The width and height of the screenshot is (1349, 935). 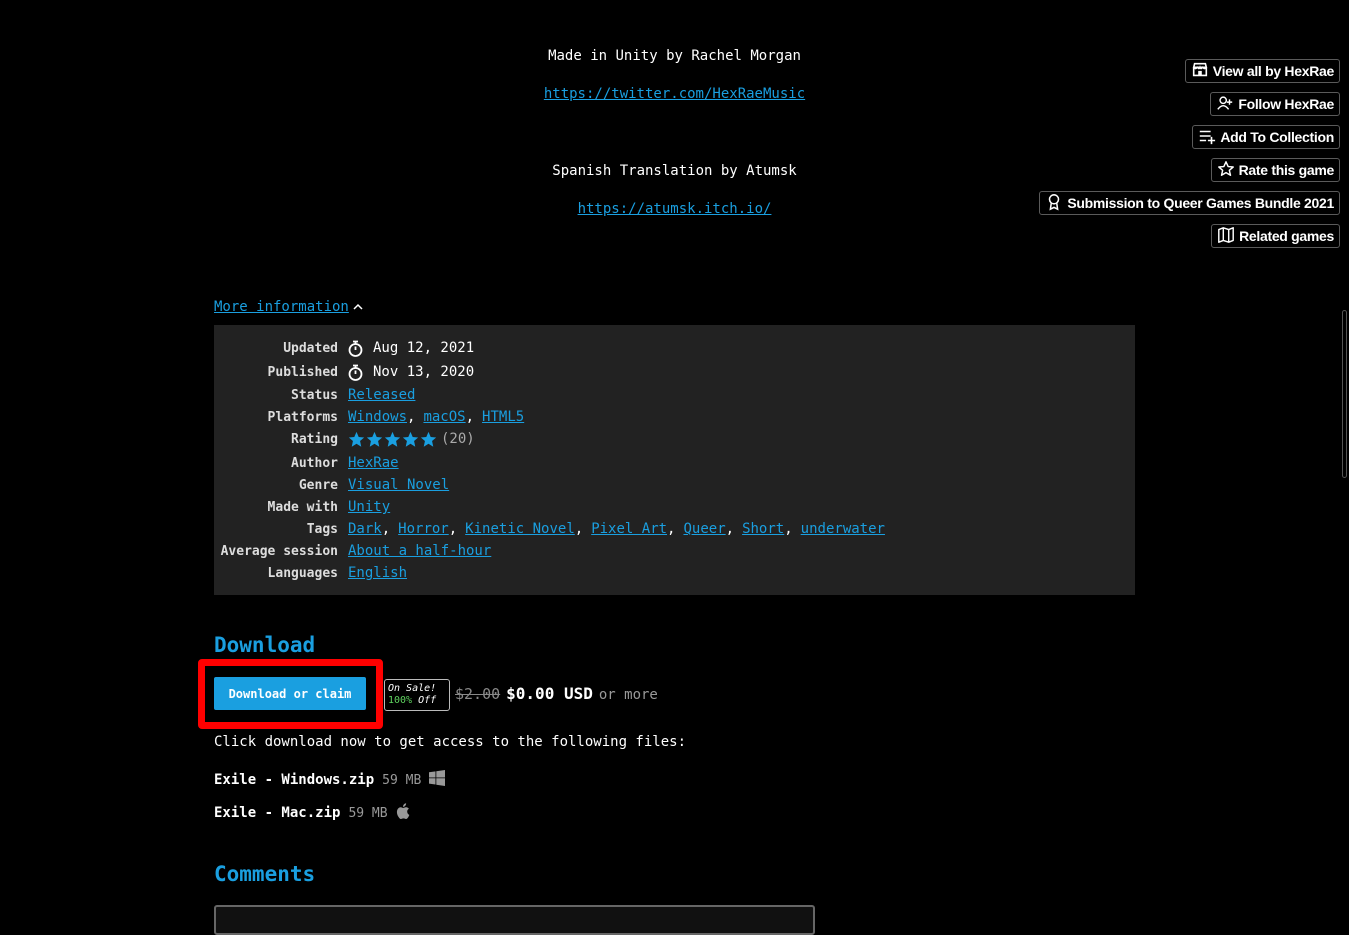 I want to click on star-rating, so click(x=392, y=439).